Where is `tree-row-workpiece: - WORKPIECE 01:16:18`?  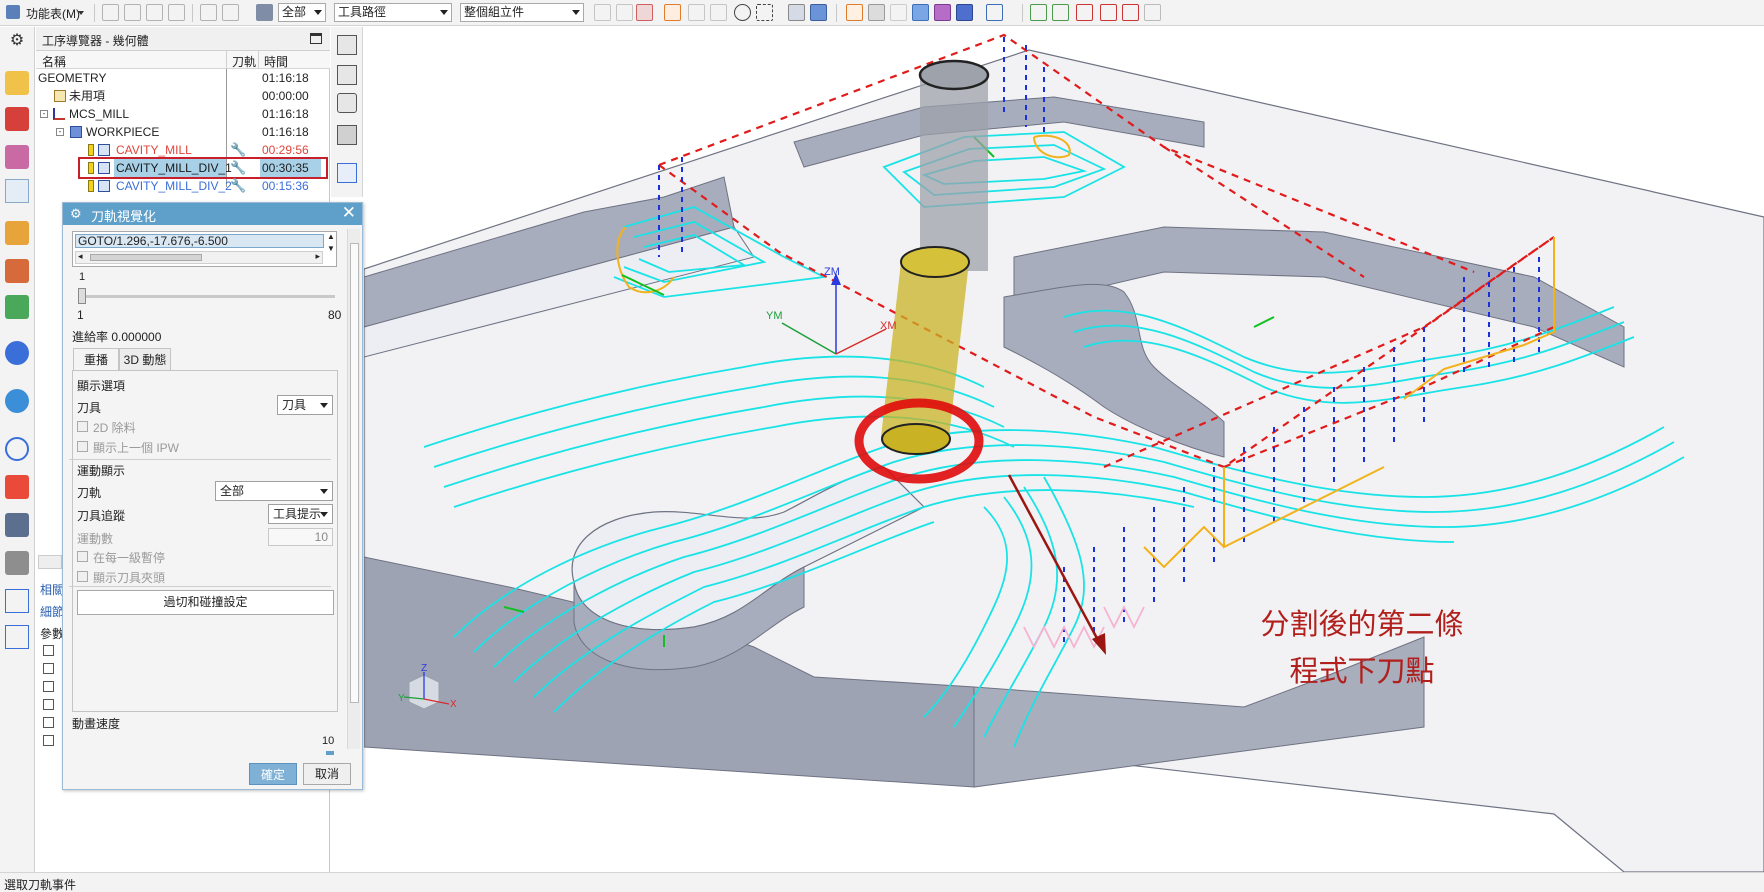
tree-row-workpiece: - WORKPIECE 01:16:18 is located at coordinates (183, 132).